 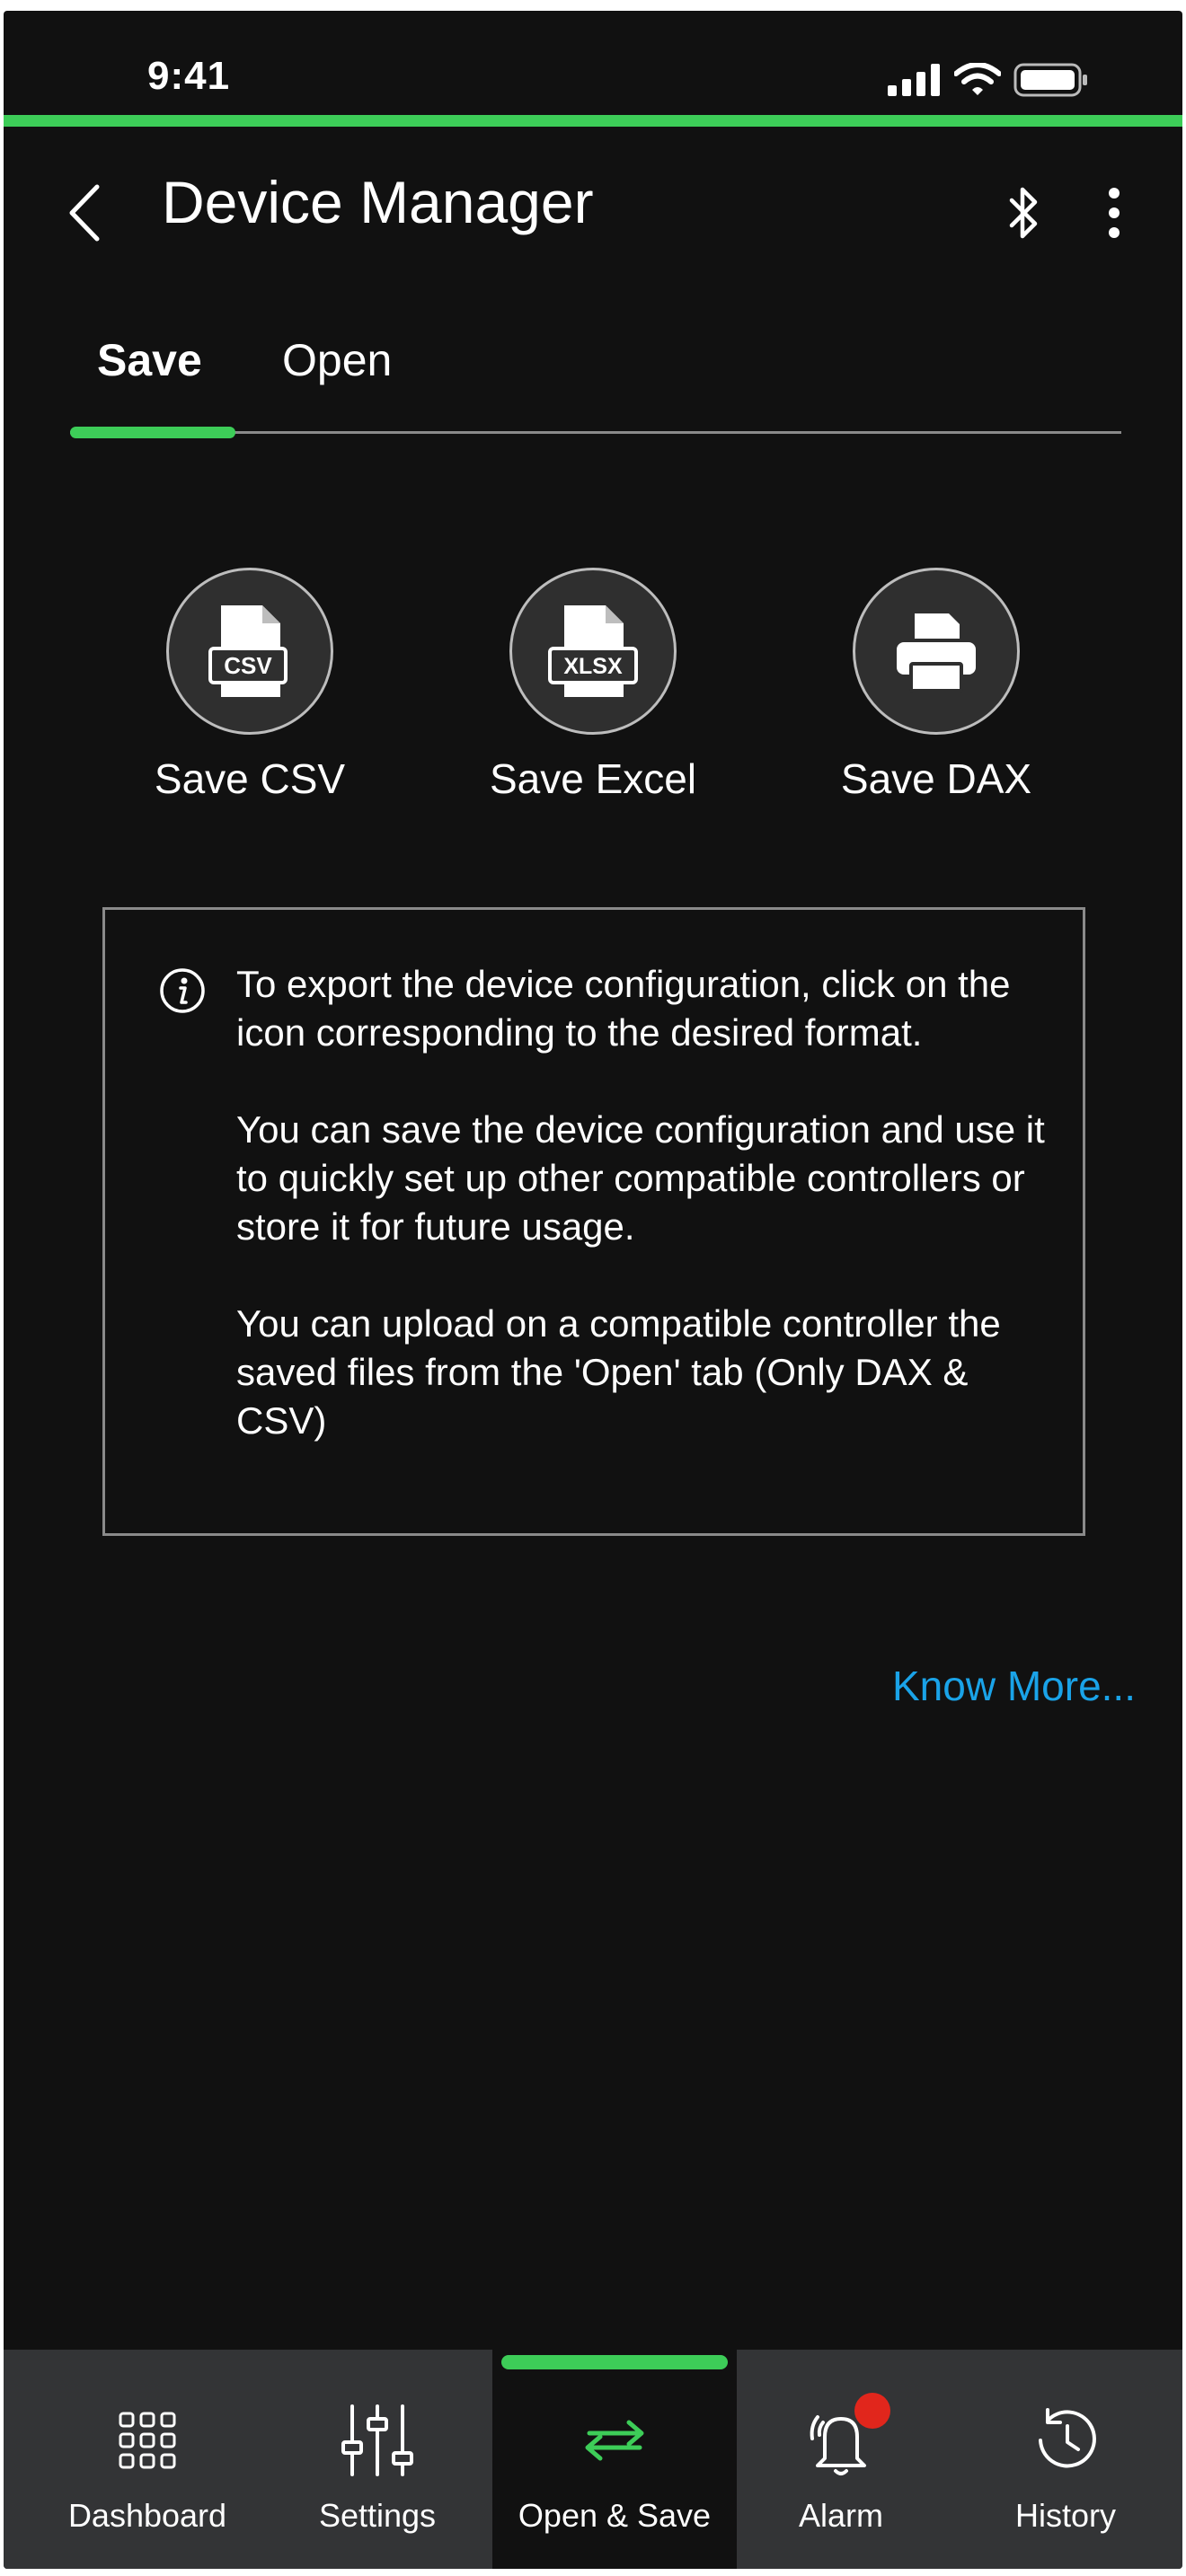 I want to click on bluetooth-button, so click(x=1024, y=213).